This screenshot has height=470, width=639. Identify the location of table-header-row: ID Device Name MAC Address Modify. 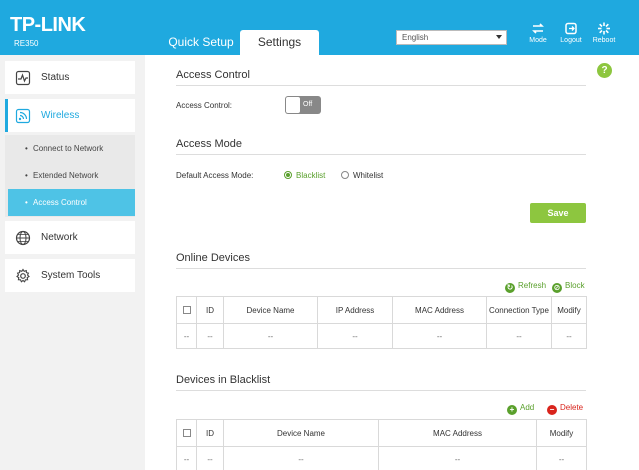
(381, 433).